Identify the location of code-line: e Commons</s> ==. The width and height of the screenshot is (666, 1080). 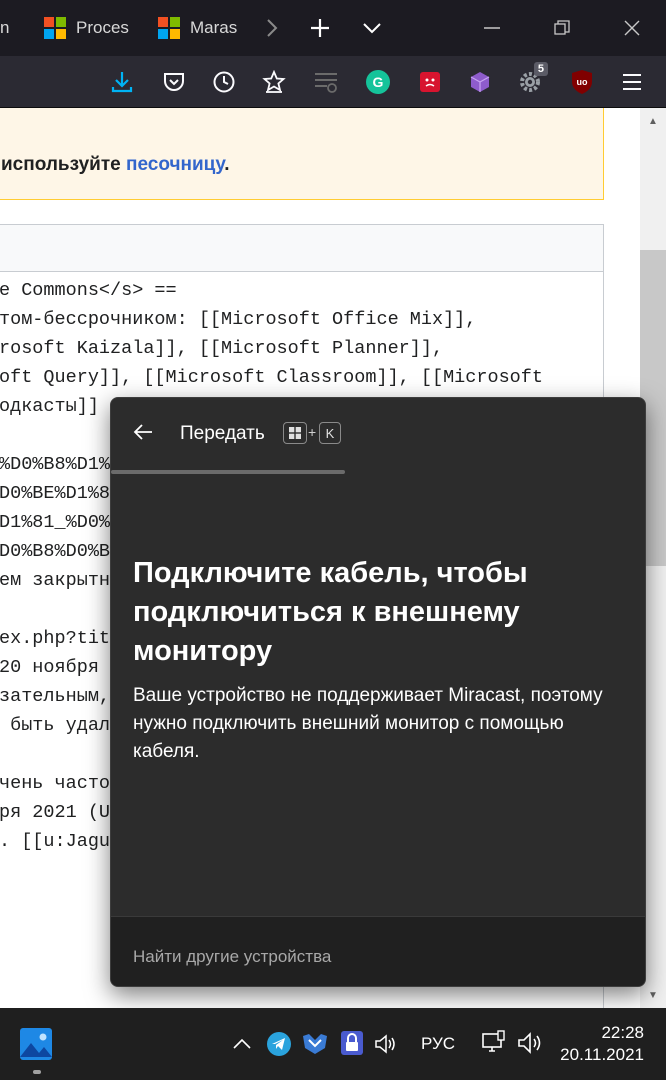
(88, 290).